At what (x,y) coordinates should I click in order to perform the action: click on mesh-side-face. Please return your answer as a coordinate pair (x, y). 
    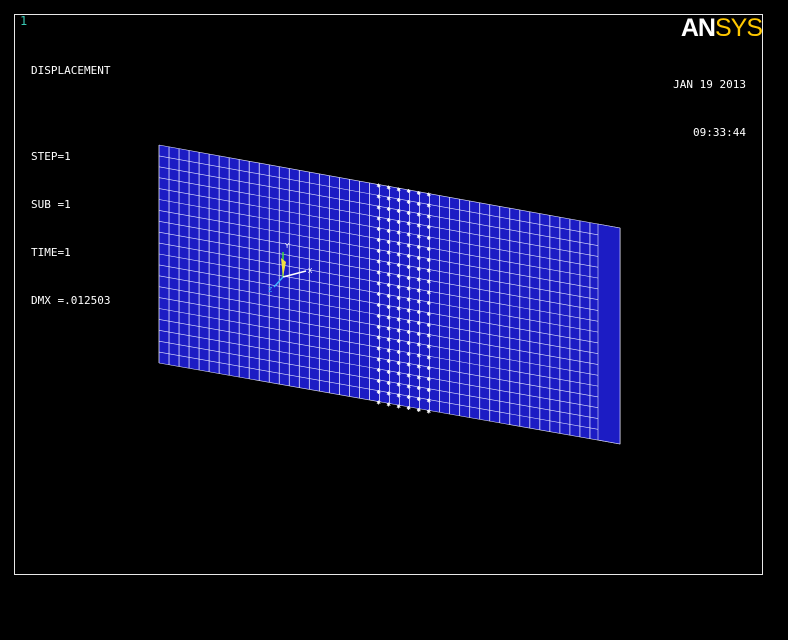
    Looking at the image, I should click on (609, 334).